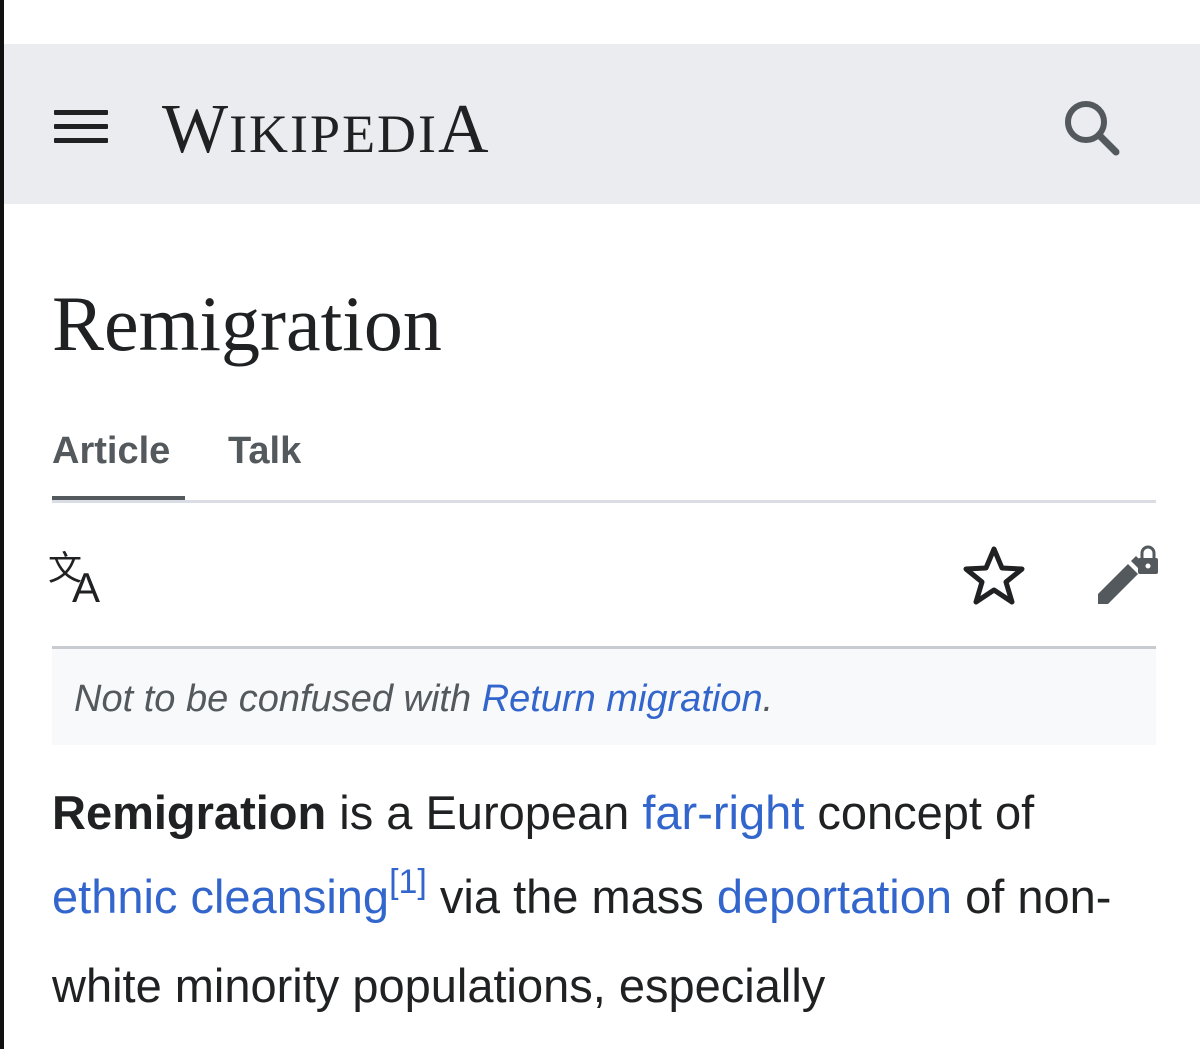 The width and height of the screenshot is (1200, 1049). I want to click on return-migration-link: Return migration, so click(622, 699).